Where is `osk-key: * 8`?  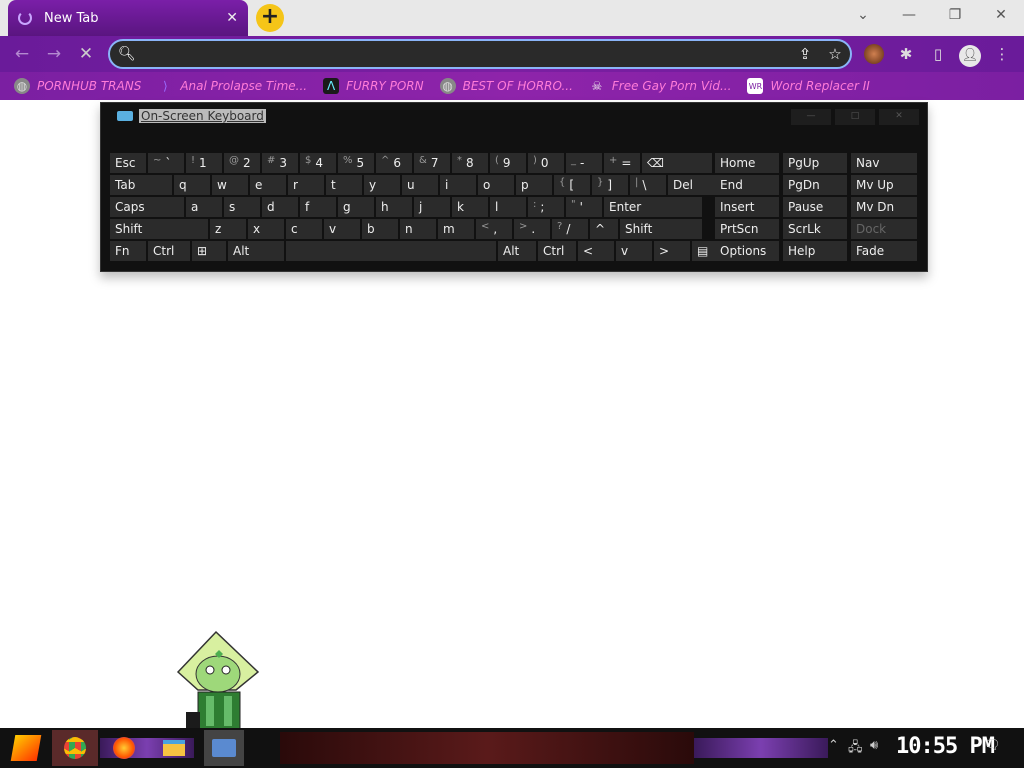
osk-key: * 8 is located at coordinates (470, 163).